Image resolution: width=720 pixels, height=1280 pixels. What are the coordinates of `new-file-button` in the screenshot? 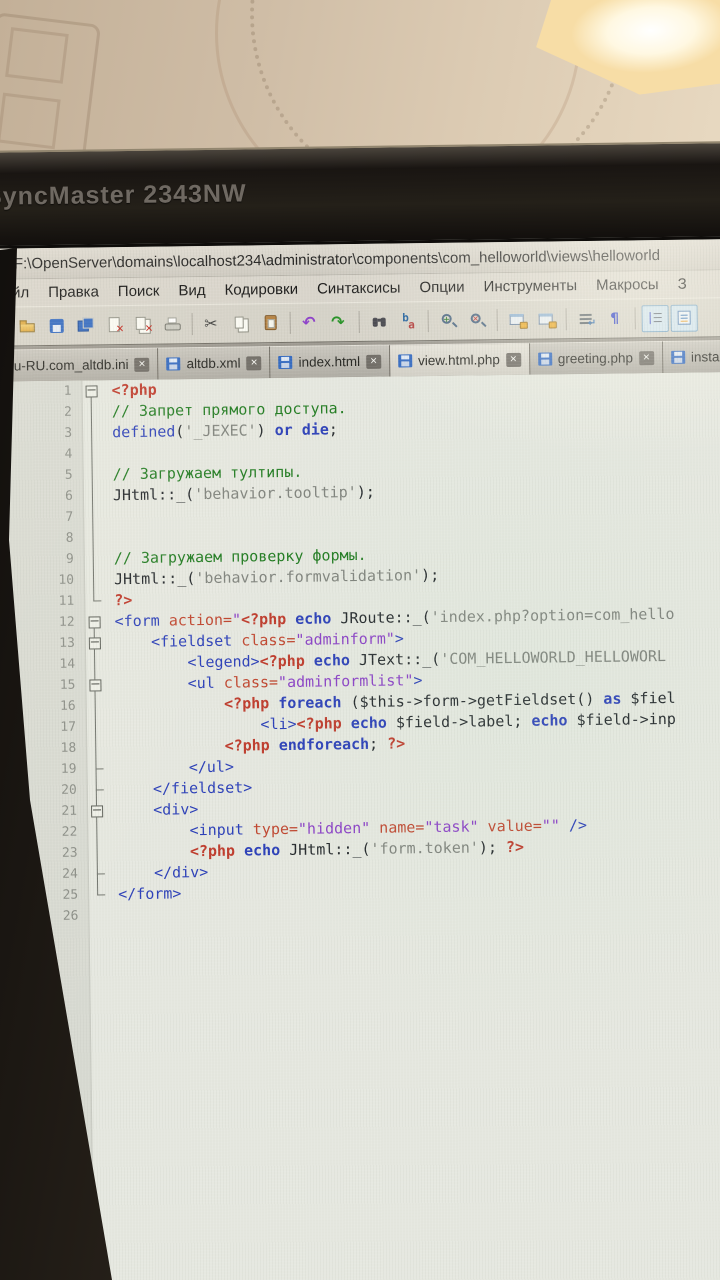 It's located at (6, 326).